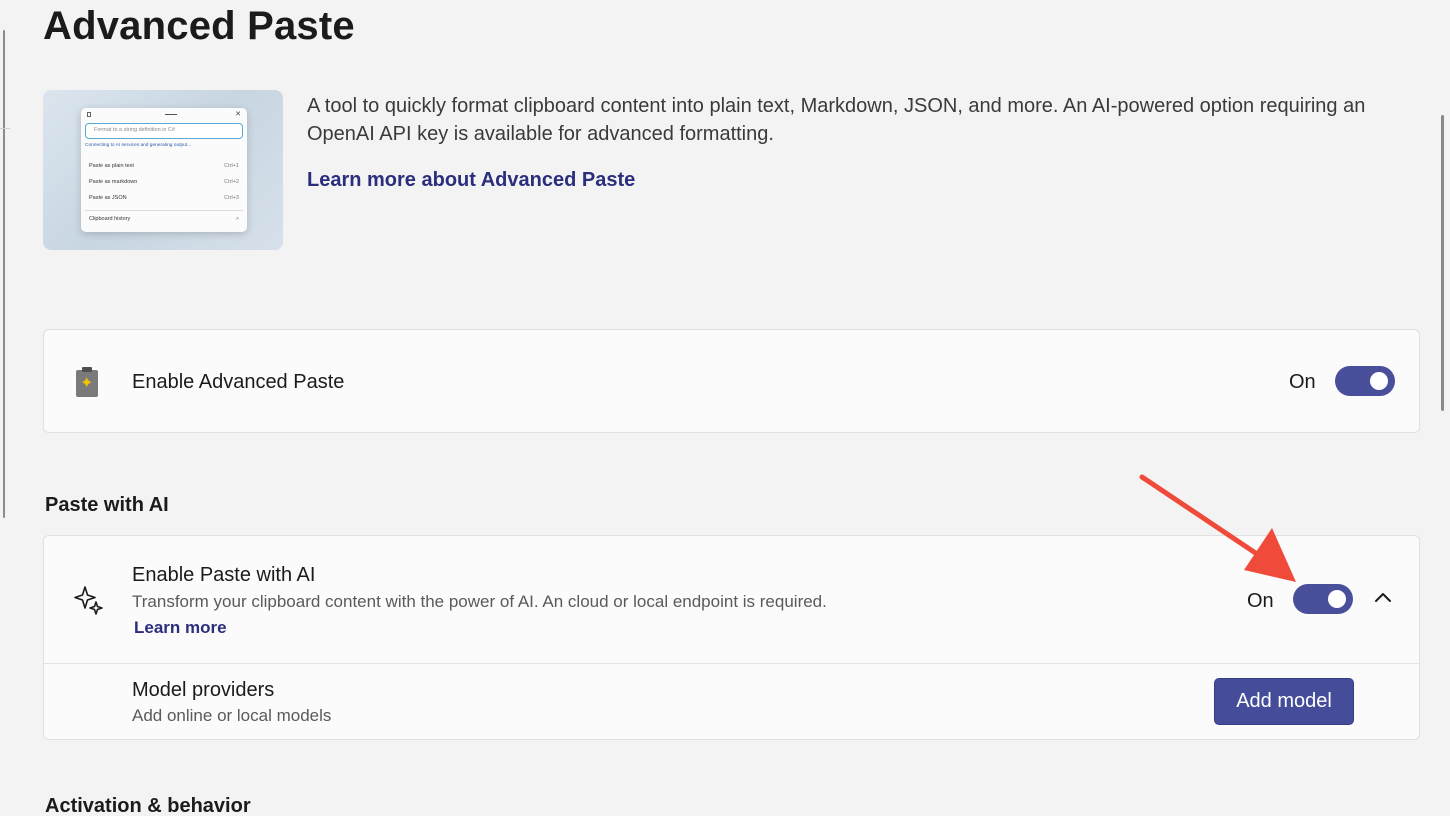 This screenshot has width=1450, height=816. I want to click on enable-paste-with-ai-label: Enable Paste with AI, so click(224, 575).